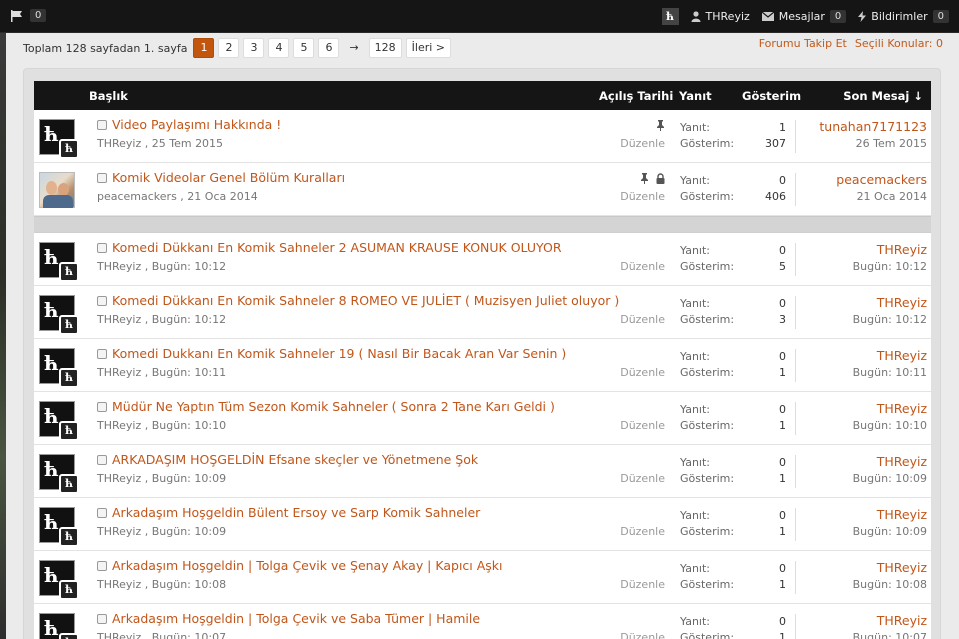 This screenshot has height=639, width=959. I want to click on column-last-post: Son Mesaj ↓, so click(883, 96).